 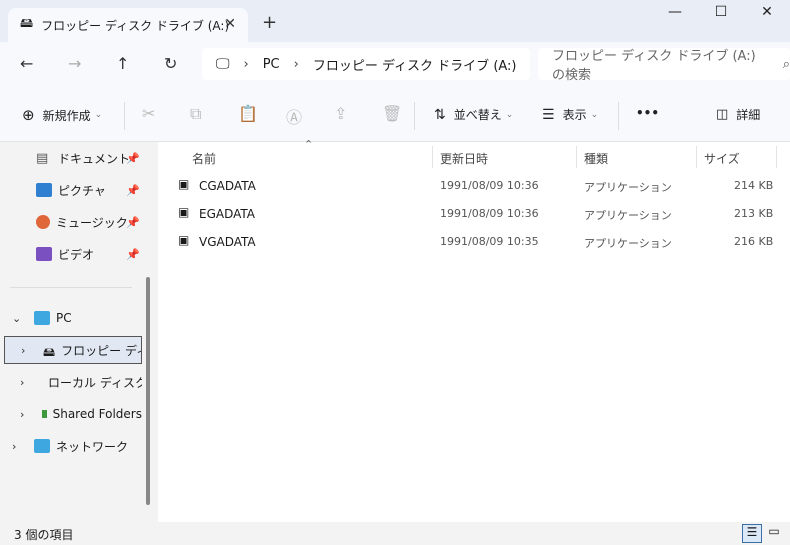 I want to click on details-pane-button: ◫ 詳細, so click(x=738, y=114).